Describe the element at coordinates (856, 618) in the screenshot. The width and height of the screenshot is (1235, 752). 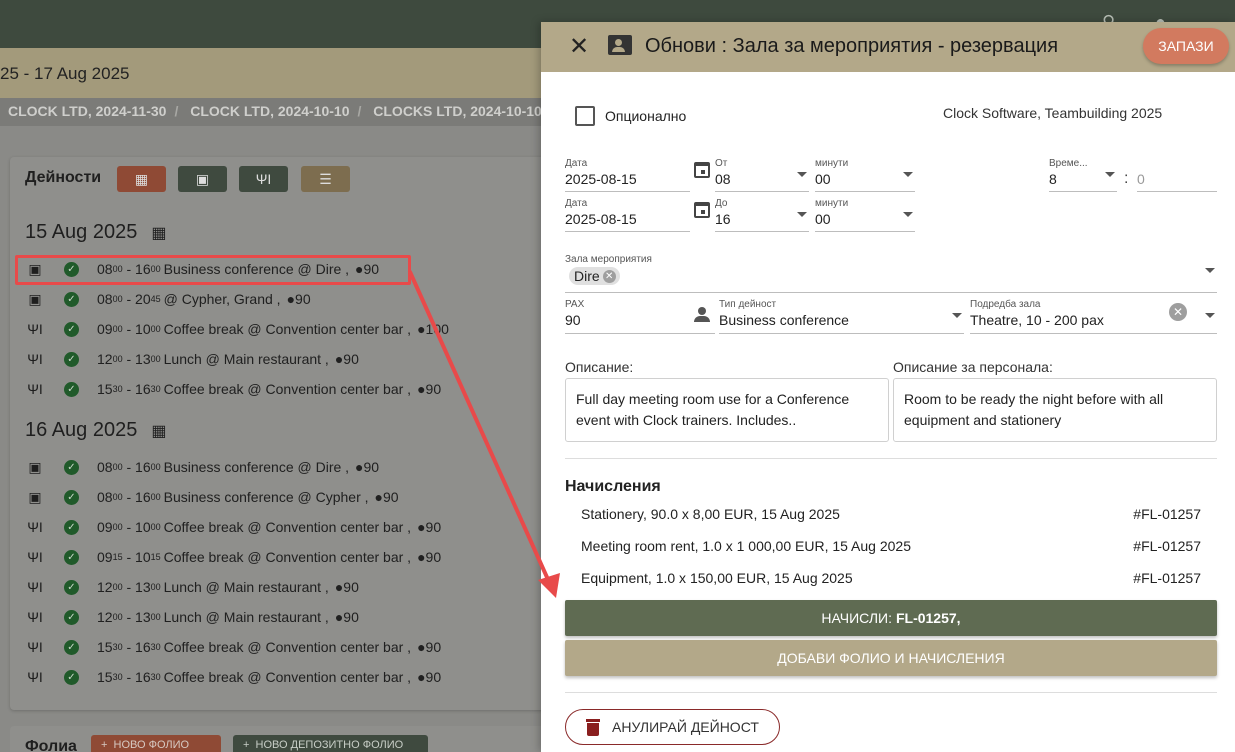
I see `charge-button-prefix: НАЧИСЛИ:` at that location.